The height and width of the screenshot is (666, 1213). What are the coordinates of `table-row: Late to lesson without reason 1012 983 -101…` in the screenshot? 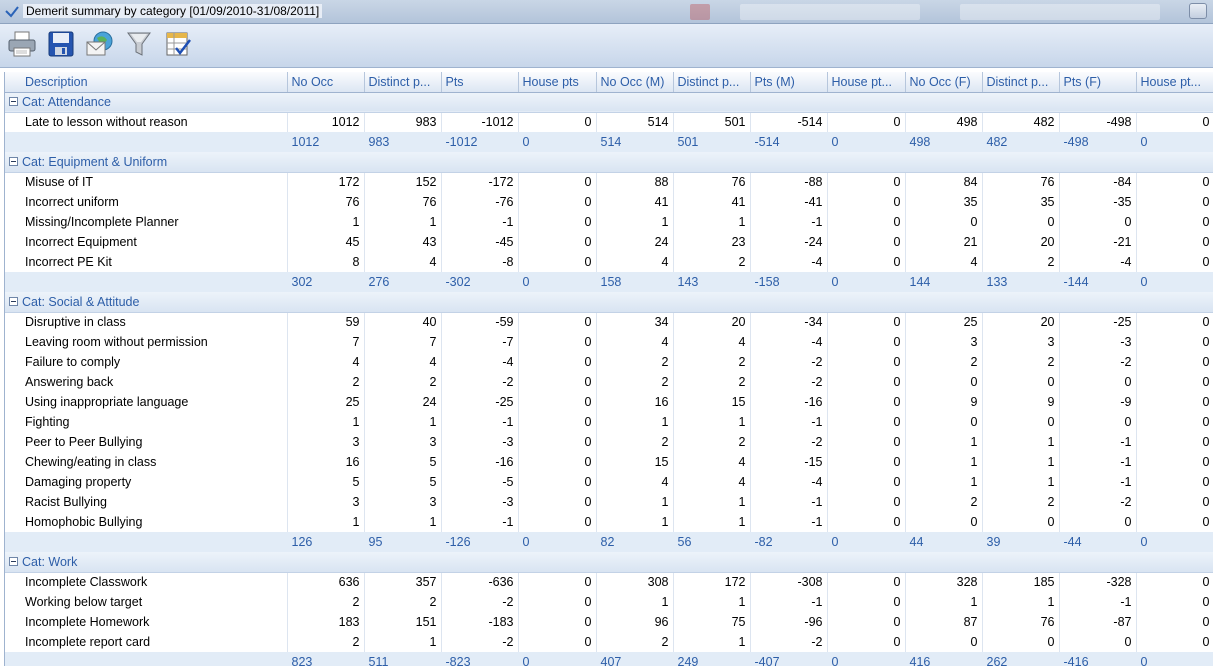 It's located at (609, 122).